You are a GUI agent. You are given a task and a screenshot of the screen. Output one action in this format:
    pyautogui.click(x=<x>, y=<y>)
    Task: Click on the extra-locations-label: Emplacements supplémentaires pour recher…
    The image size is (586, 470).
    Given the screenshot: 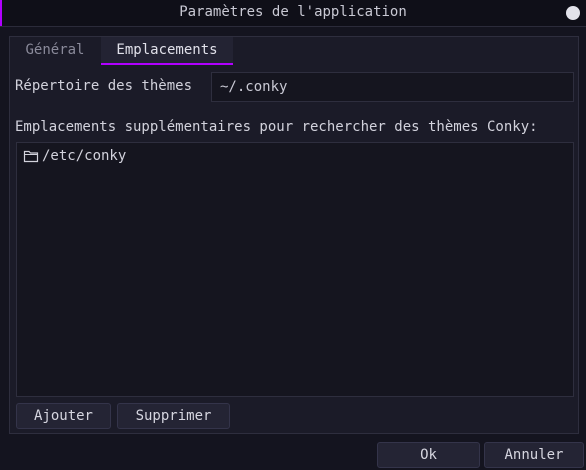 What is the action you would take?
    pyautogui.click(x=276, y=127)
    